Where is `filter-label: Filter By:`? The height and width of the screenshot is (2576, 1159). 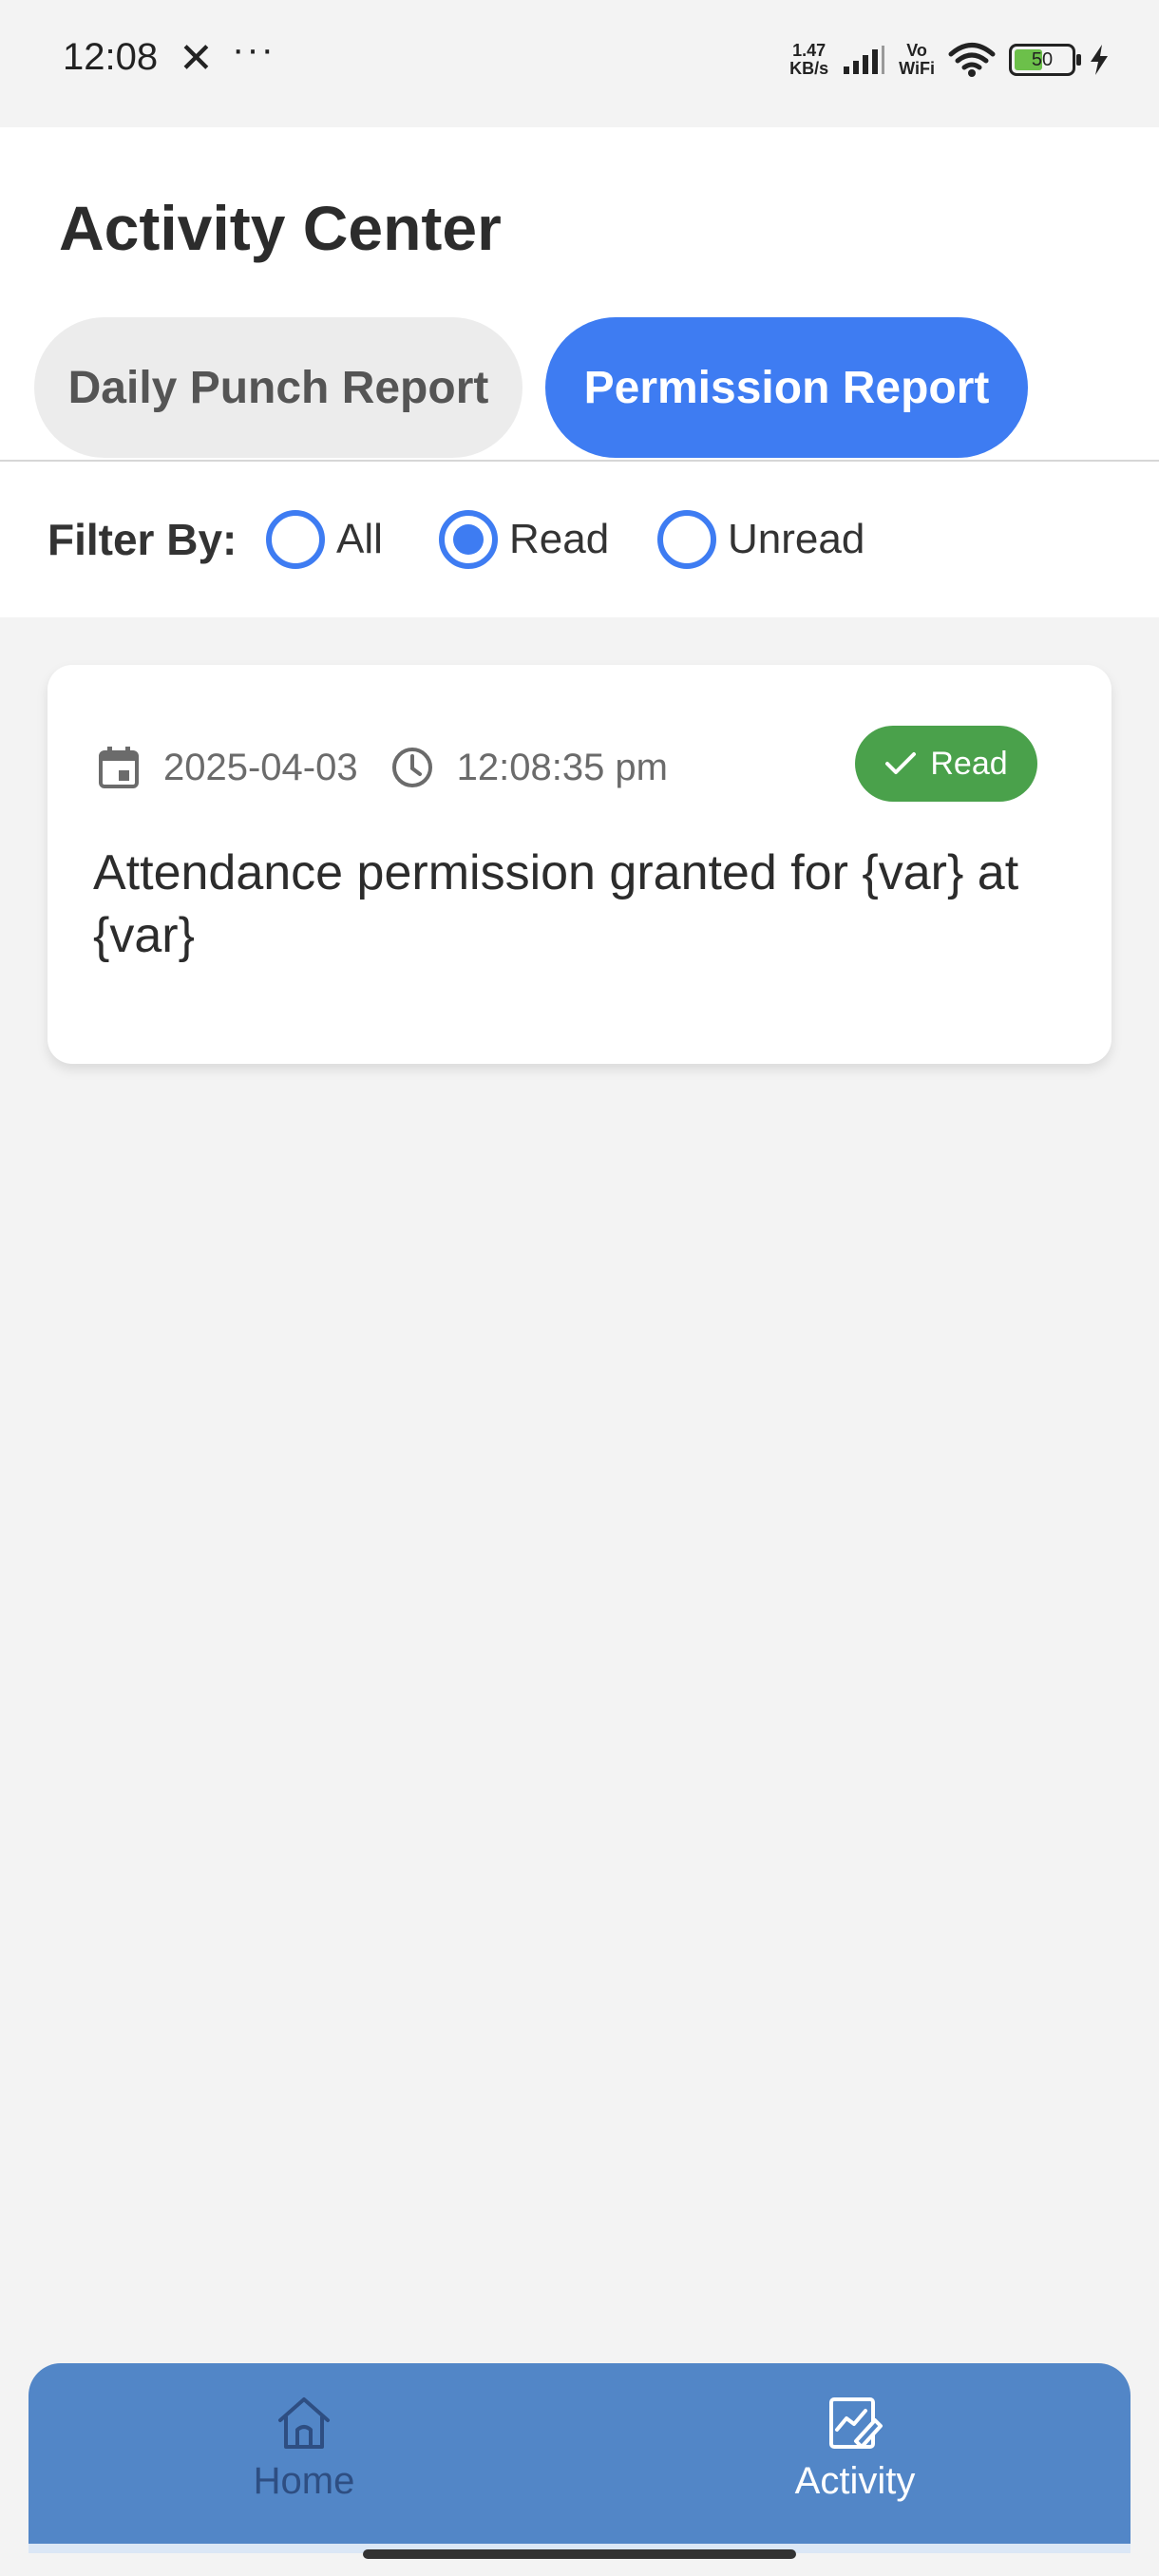 filter-label: Filter By: is located at coordinates (143, 539).